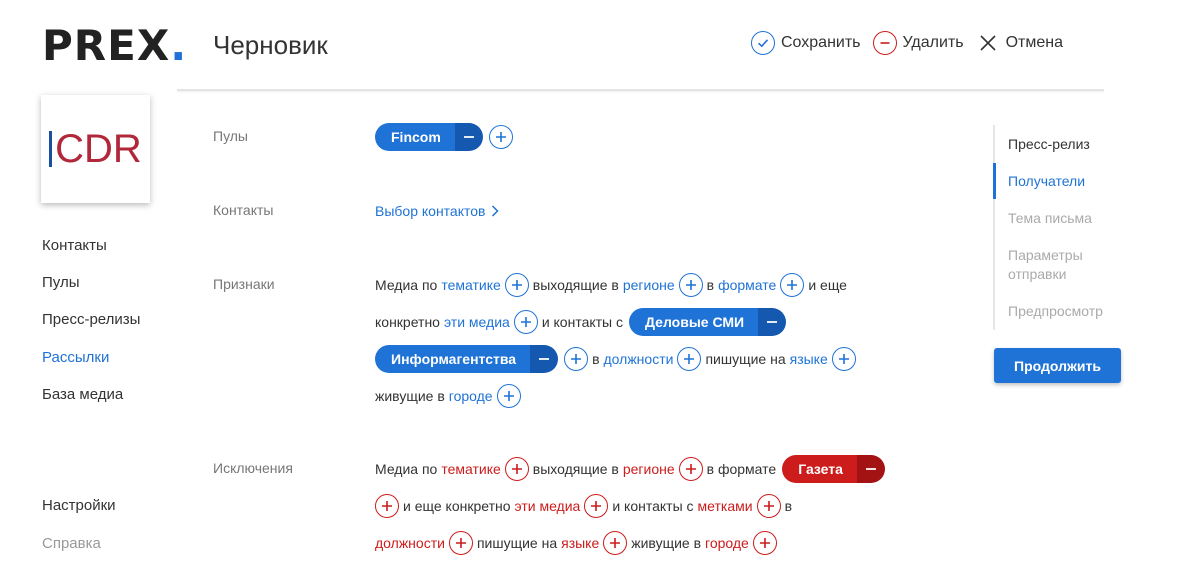 The height and width of the screenshot is (575, 1181). What do you see at coordinates (548, 506) in the screenshot?
I see `exclude-specific-media-link: эти медиа` at bounding box center [548, 506].